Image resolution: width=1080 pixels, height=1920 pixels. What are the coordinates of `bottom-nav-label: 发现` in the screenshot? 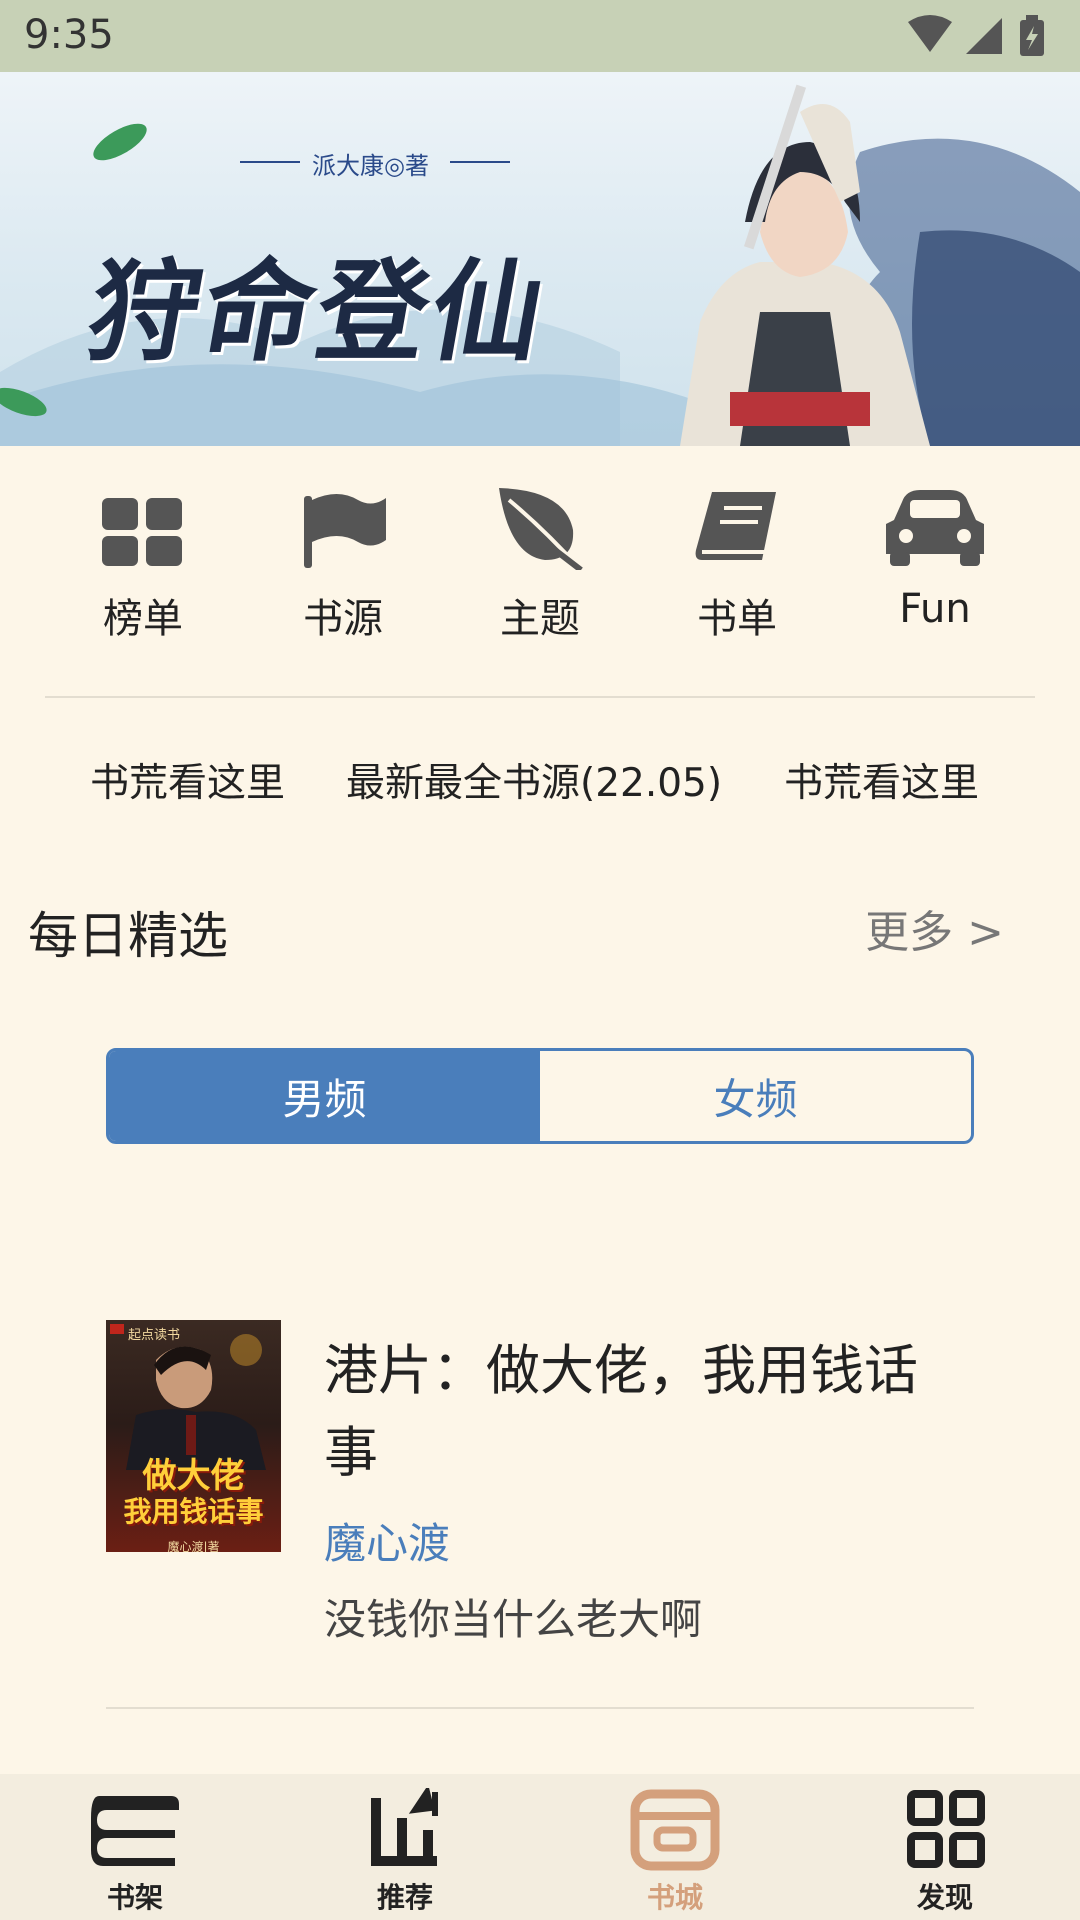 It's located at (944, 1897).